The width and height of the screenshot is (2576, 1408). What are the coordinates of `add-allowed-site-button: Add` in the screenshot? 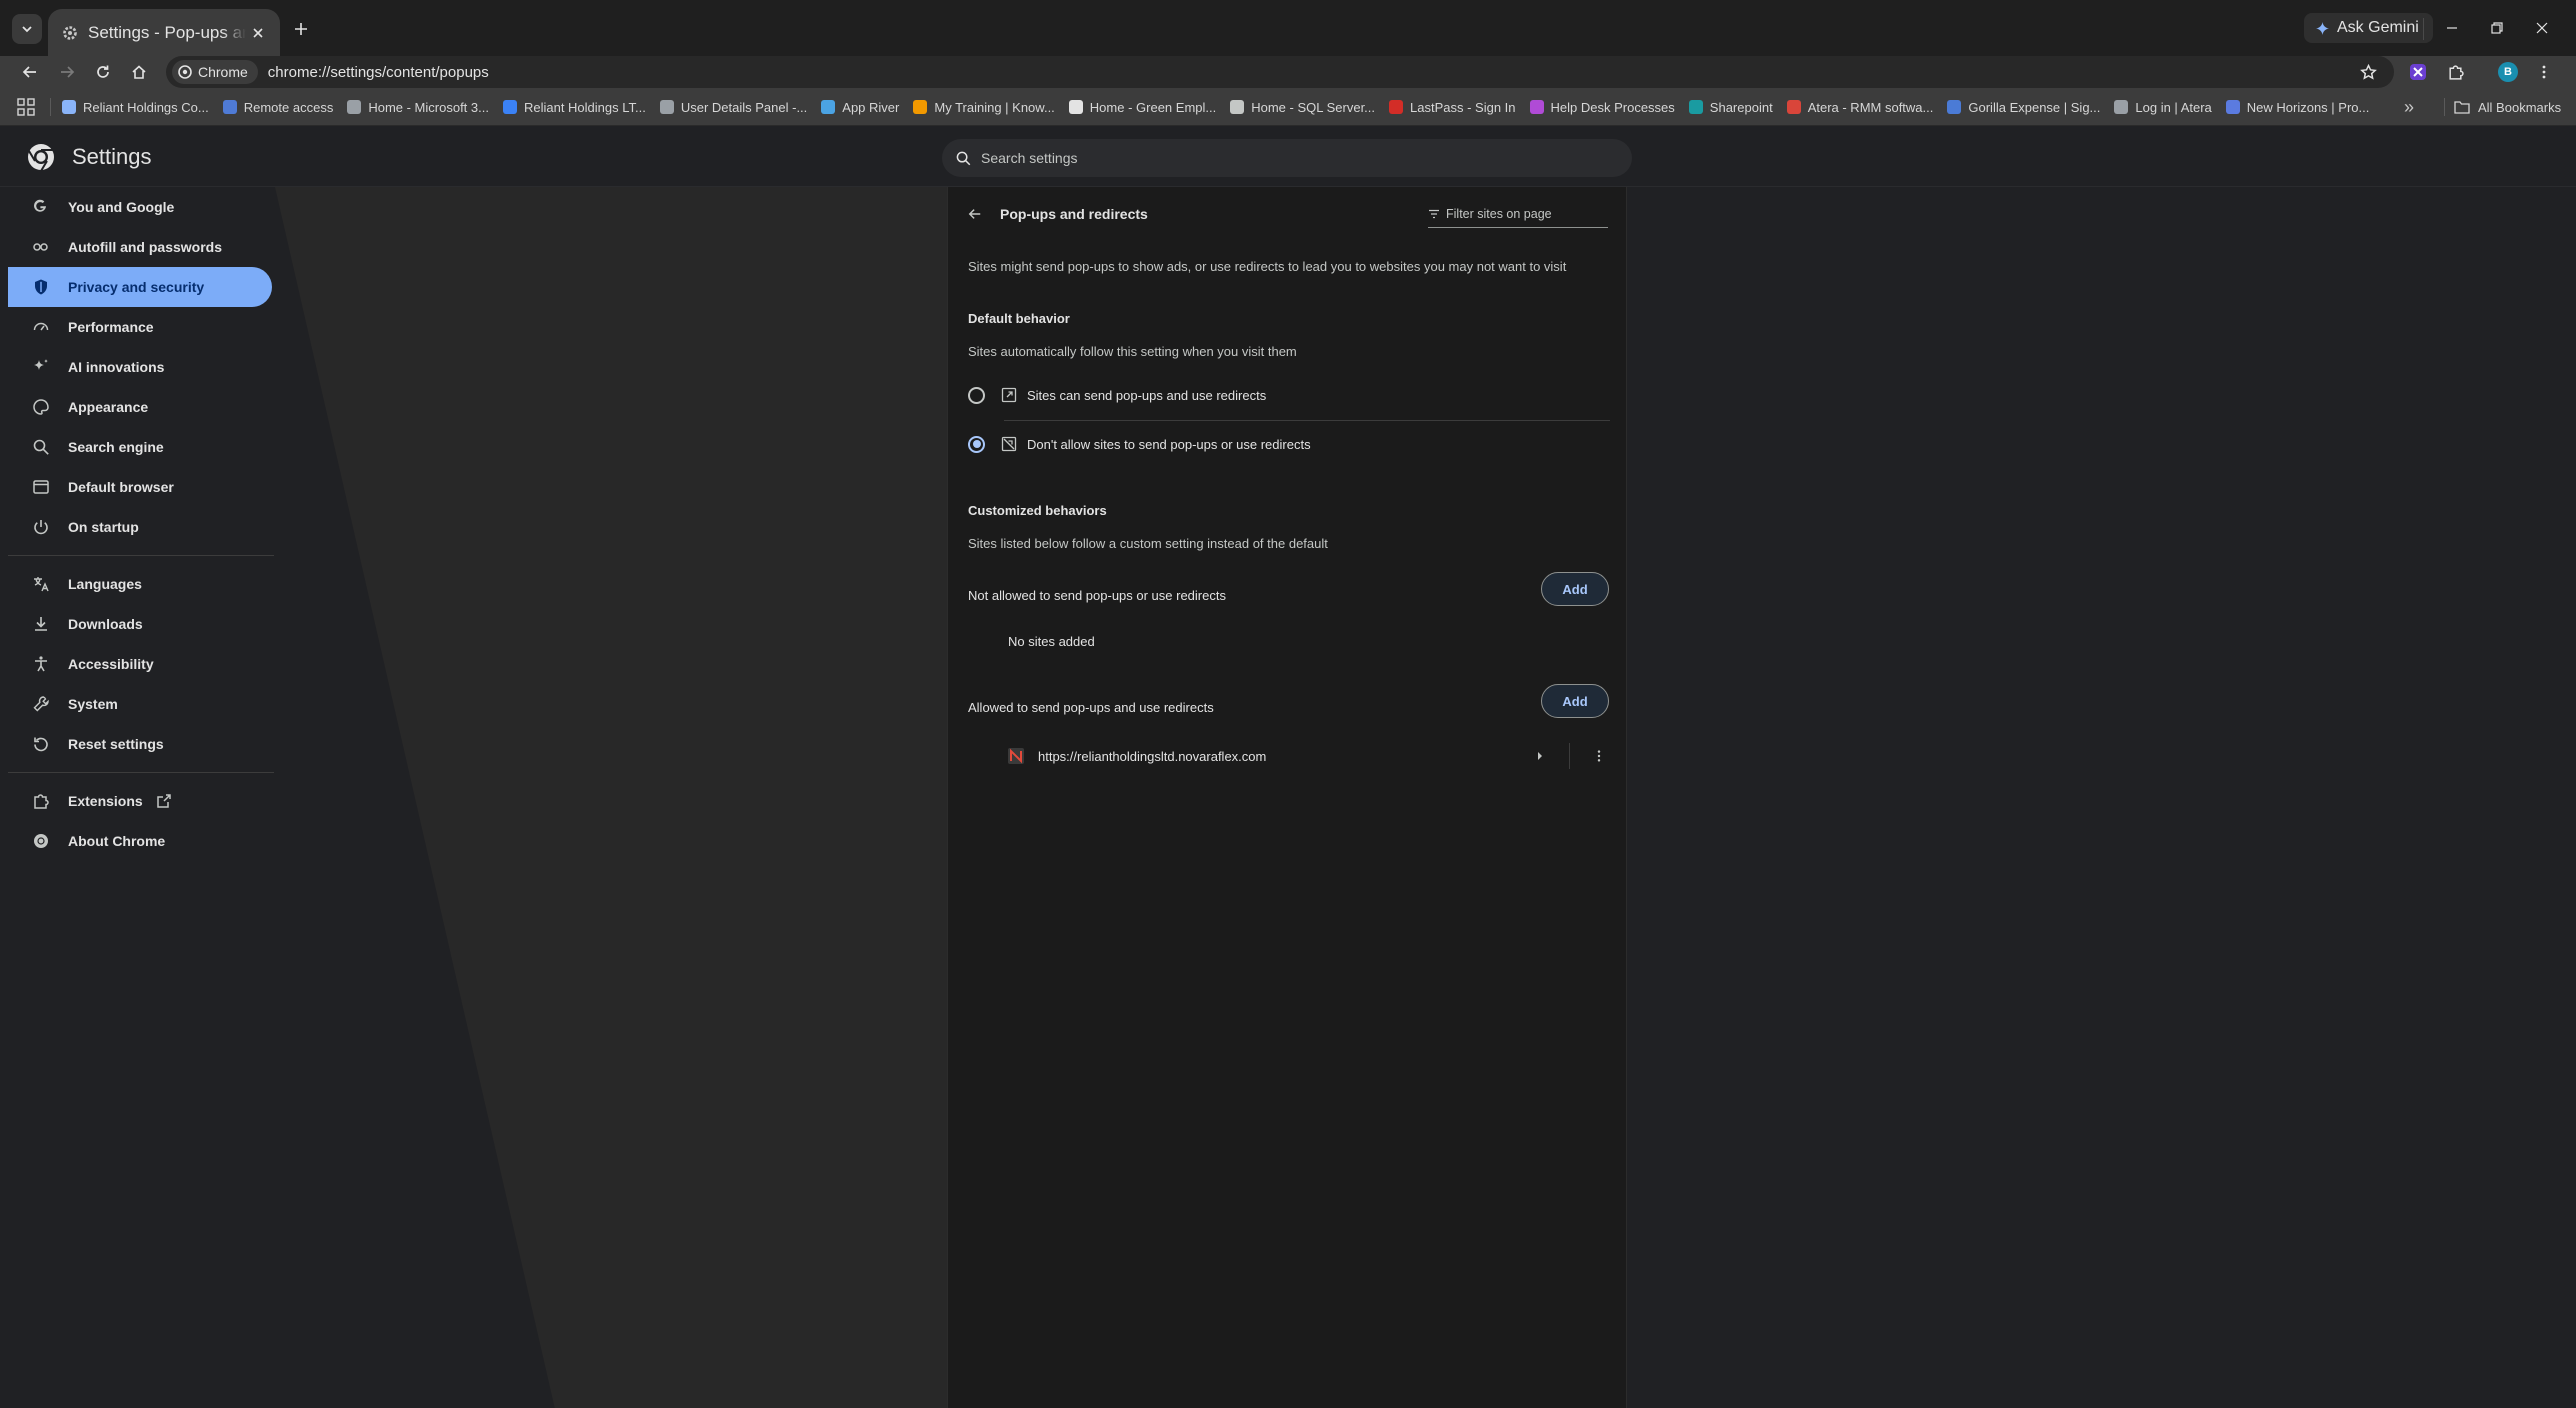 It's located at (1575, 701).